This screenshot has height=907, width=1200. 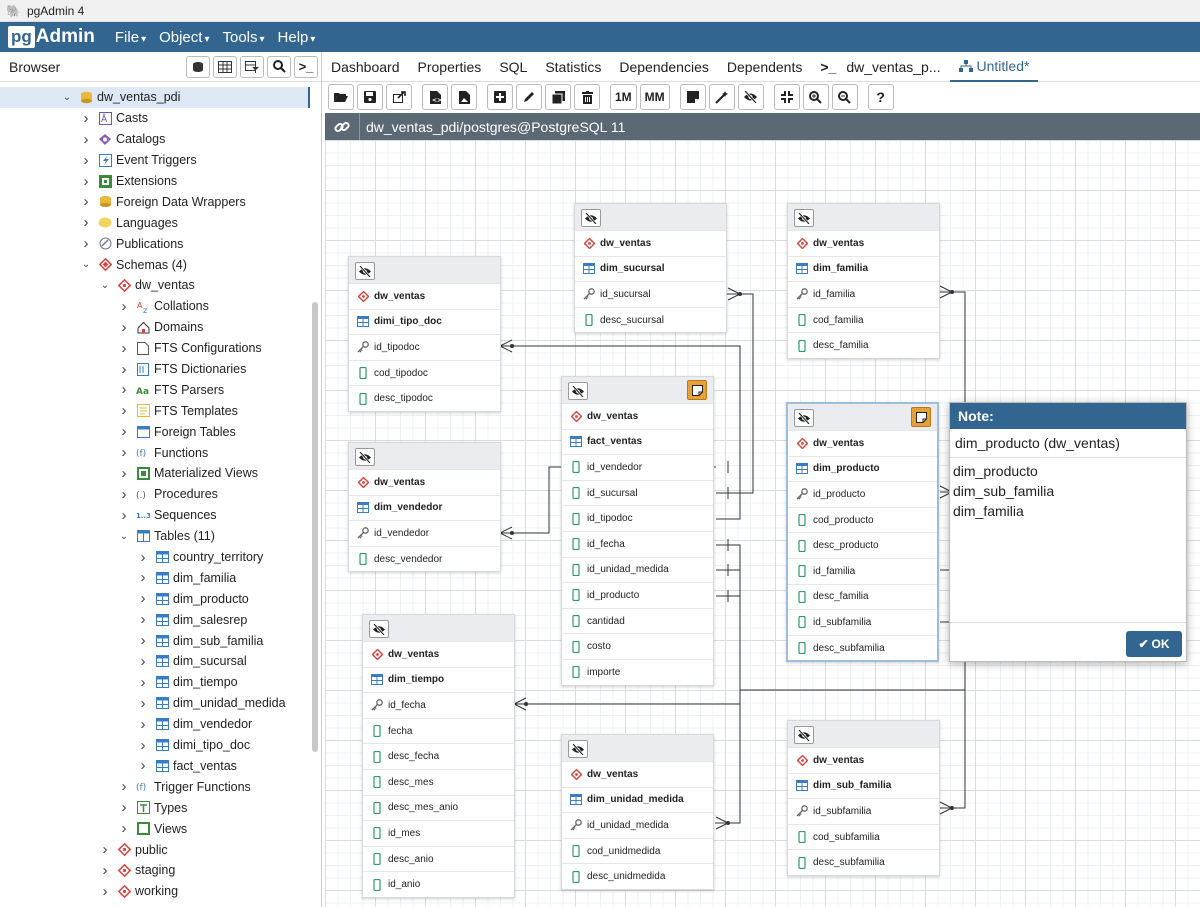 I want to click on tree-node: › working, so click(x=155, y=891).